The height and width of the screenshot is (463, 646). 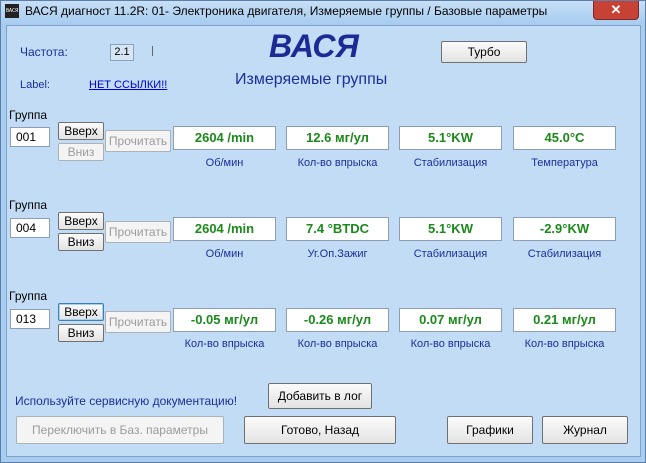 What do you see at coordinates (585, 430) in the screenshot?
I see `journal-button: Журнал` at bounding box center [585, 430].